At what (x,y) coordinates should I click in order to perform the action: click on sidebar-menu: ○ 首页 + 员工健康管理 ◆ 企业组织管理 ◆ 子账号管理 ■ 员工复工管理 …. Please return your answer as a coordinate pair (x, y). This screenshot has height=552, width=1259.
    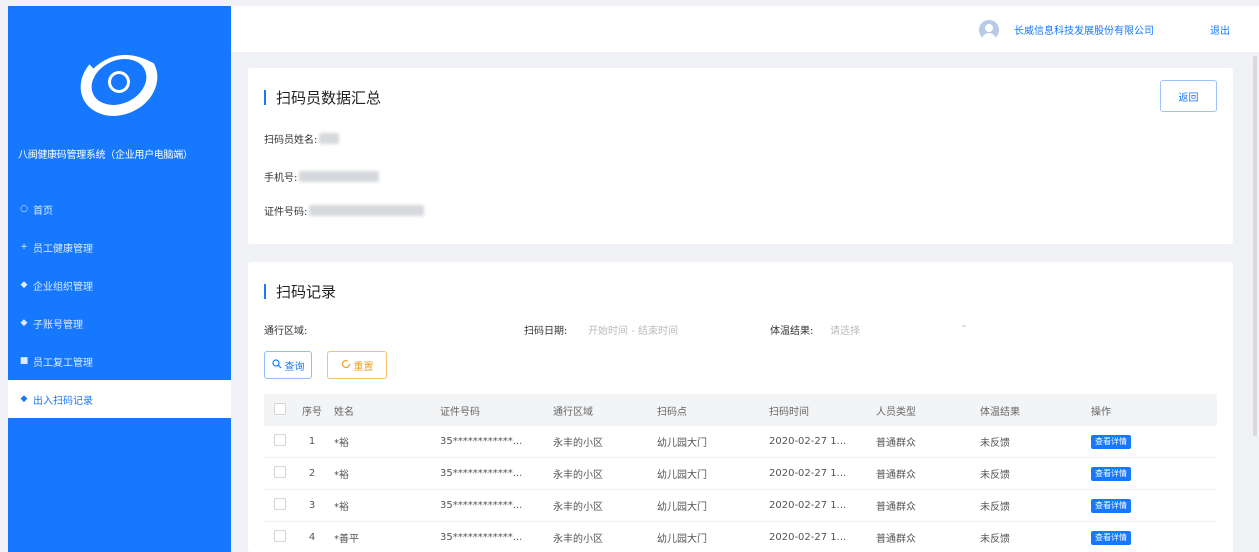
    Looking at the image, I should click on (119, 304).